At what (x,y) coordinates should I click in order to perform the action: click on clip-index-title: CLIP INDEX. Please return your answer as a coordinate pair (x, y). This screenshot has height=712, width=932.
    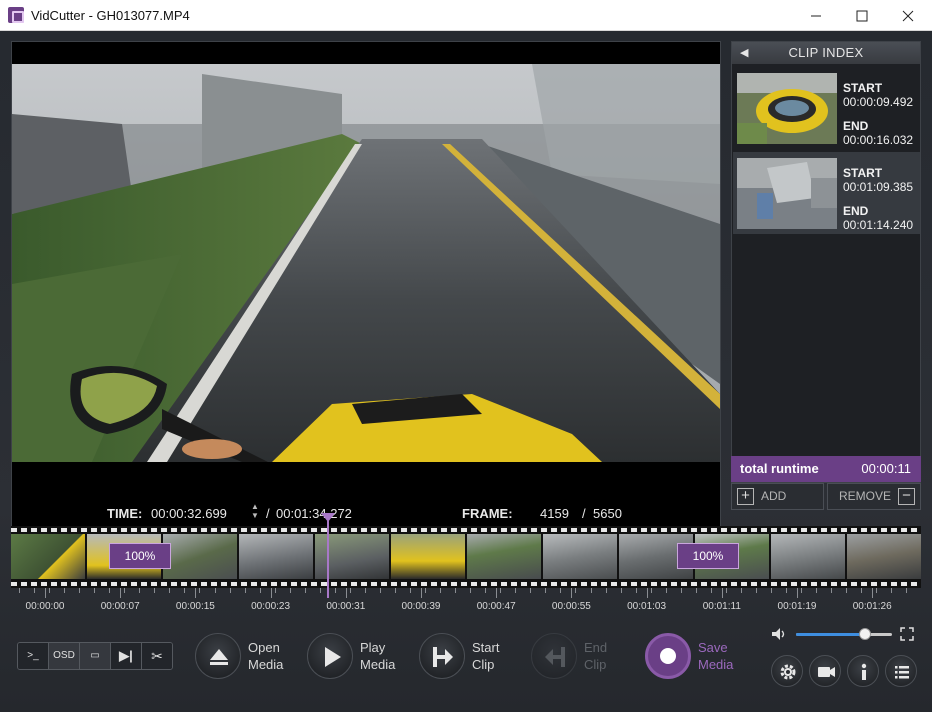
    Looking at the image, I should click on (826, 52).